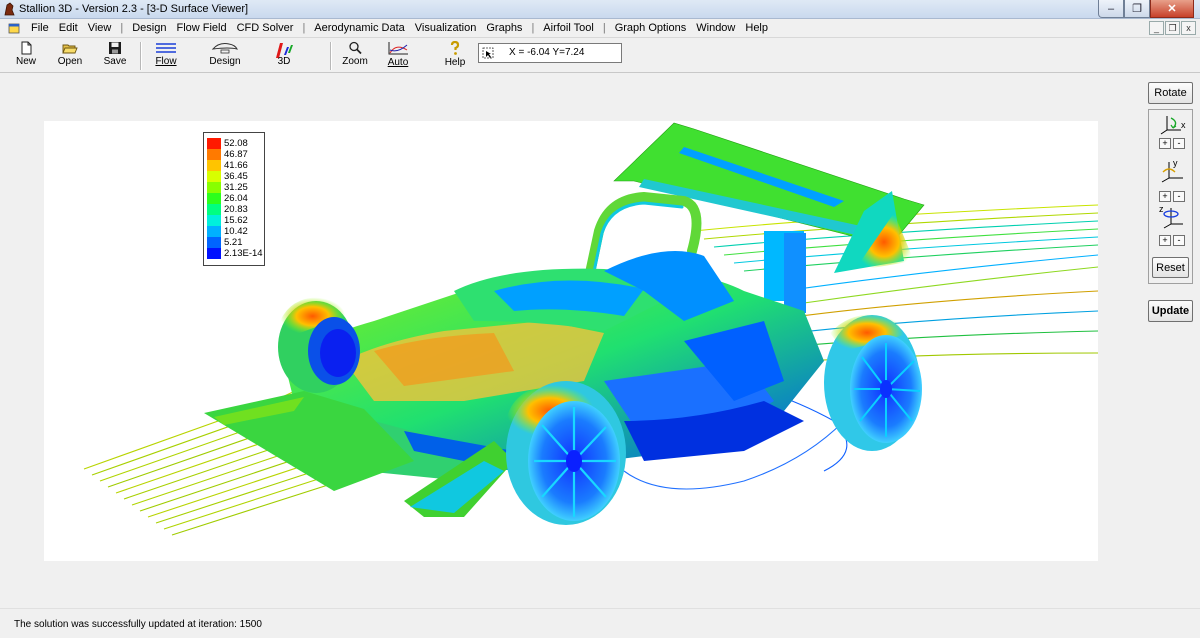  Describe the element at coordinates (873, 382) in the screenshot. I see `rear-right-wheel` at that location.